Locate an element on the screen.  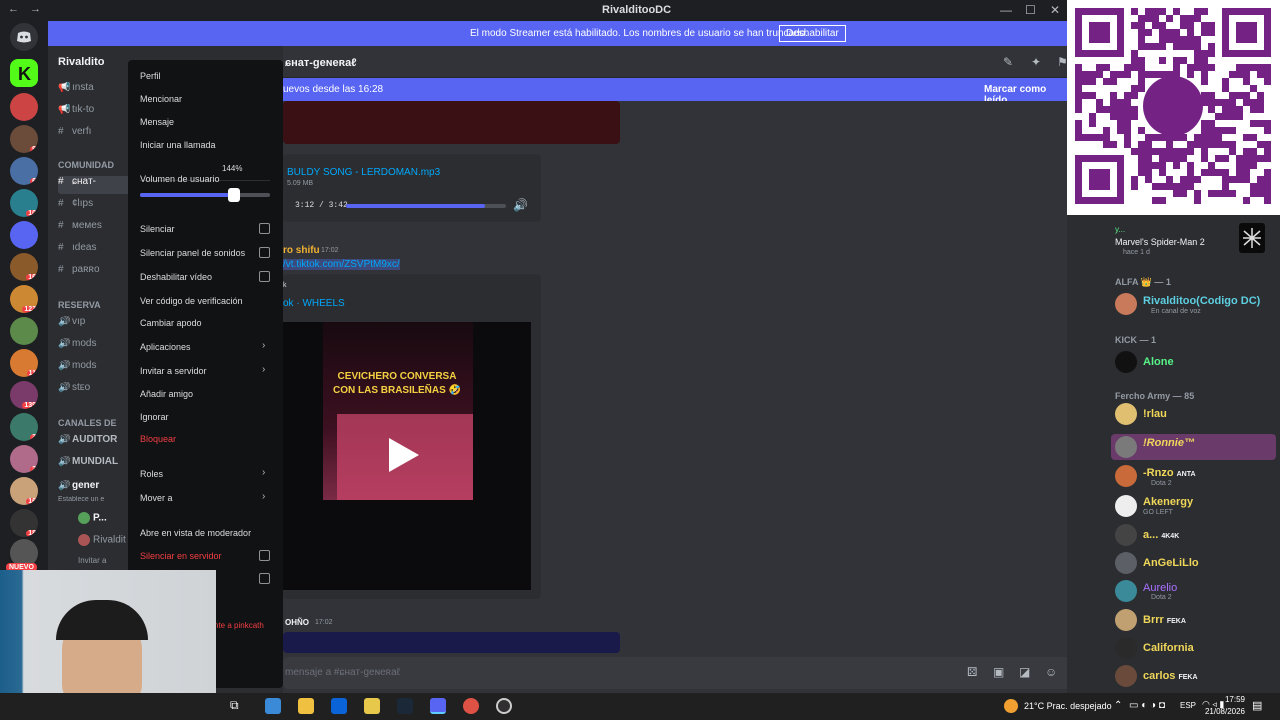
disable-streamer-button: Deshabilitar is located at coordinates (812, 33).